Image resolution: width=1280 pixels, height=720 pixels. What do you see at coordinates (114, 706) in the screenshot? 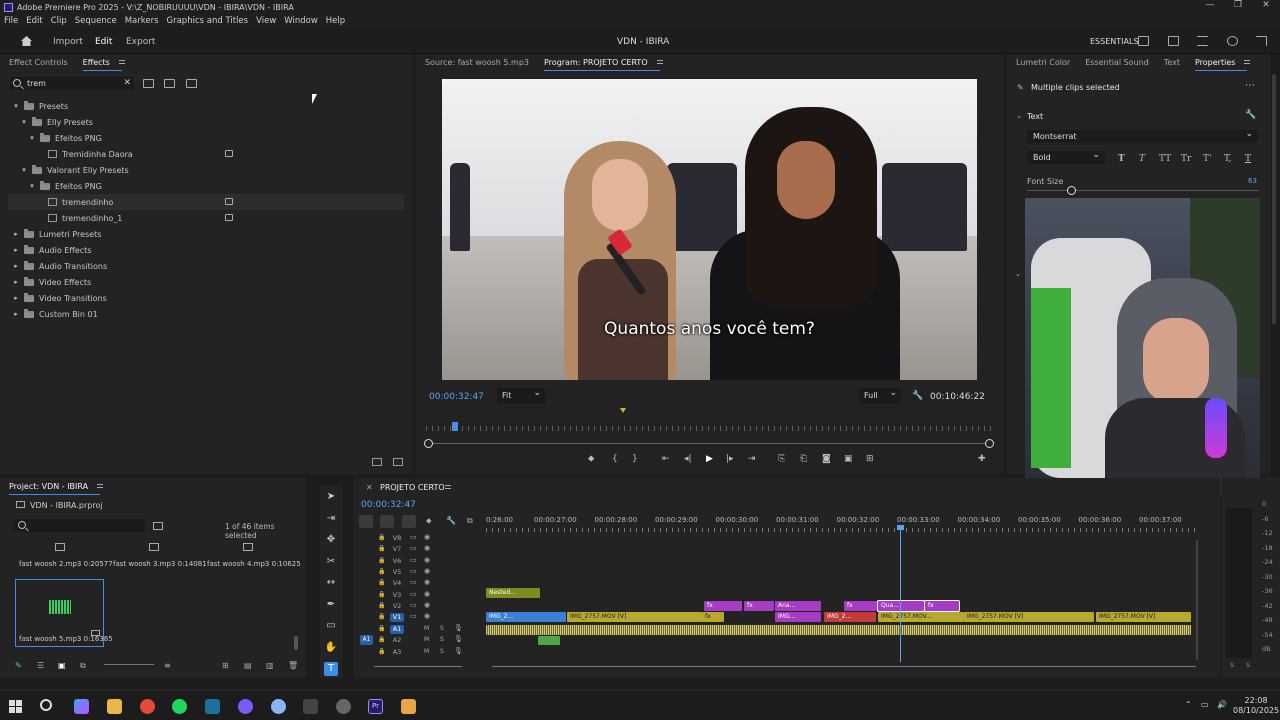
I see `file-explorer-icon` at bounding box center [114, 706].